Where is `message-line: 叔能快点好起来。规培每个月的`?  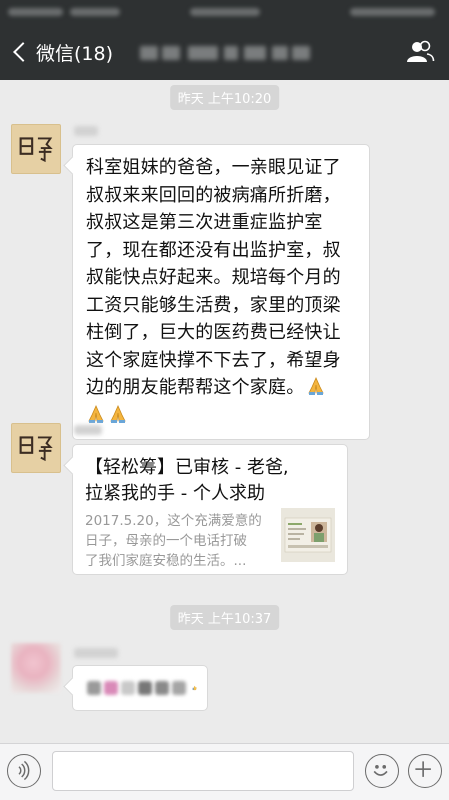
message-line: 叔能快点好起来。规培每个月的 is located at coordinates (213, 277).